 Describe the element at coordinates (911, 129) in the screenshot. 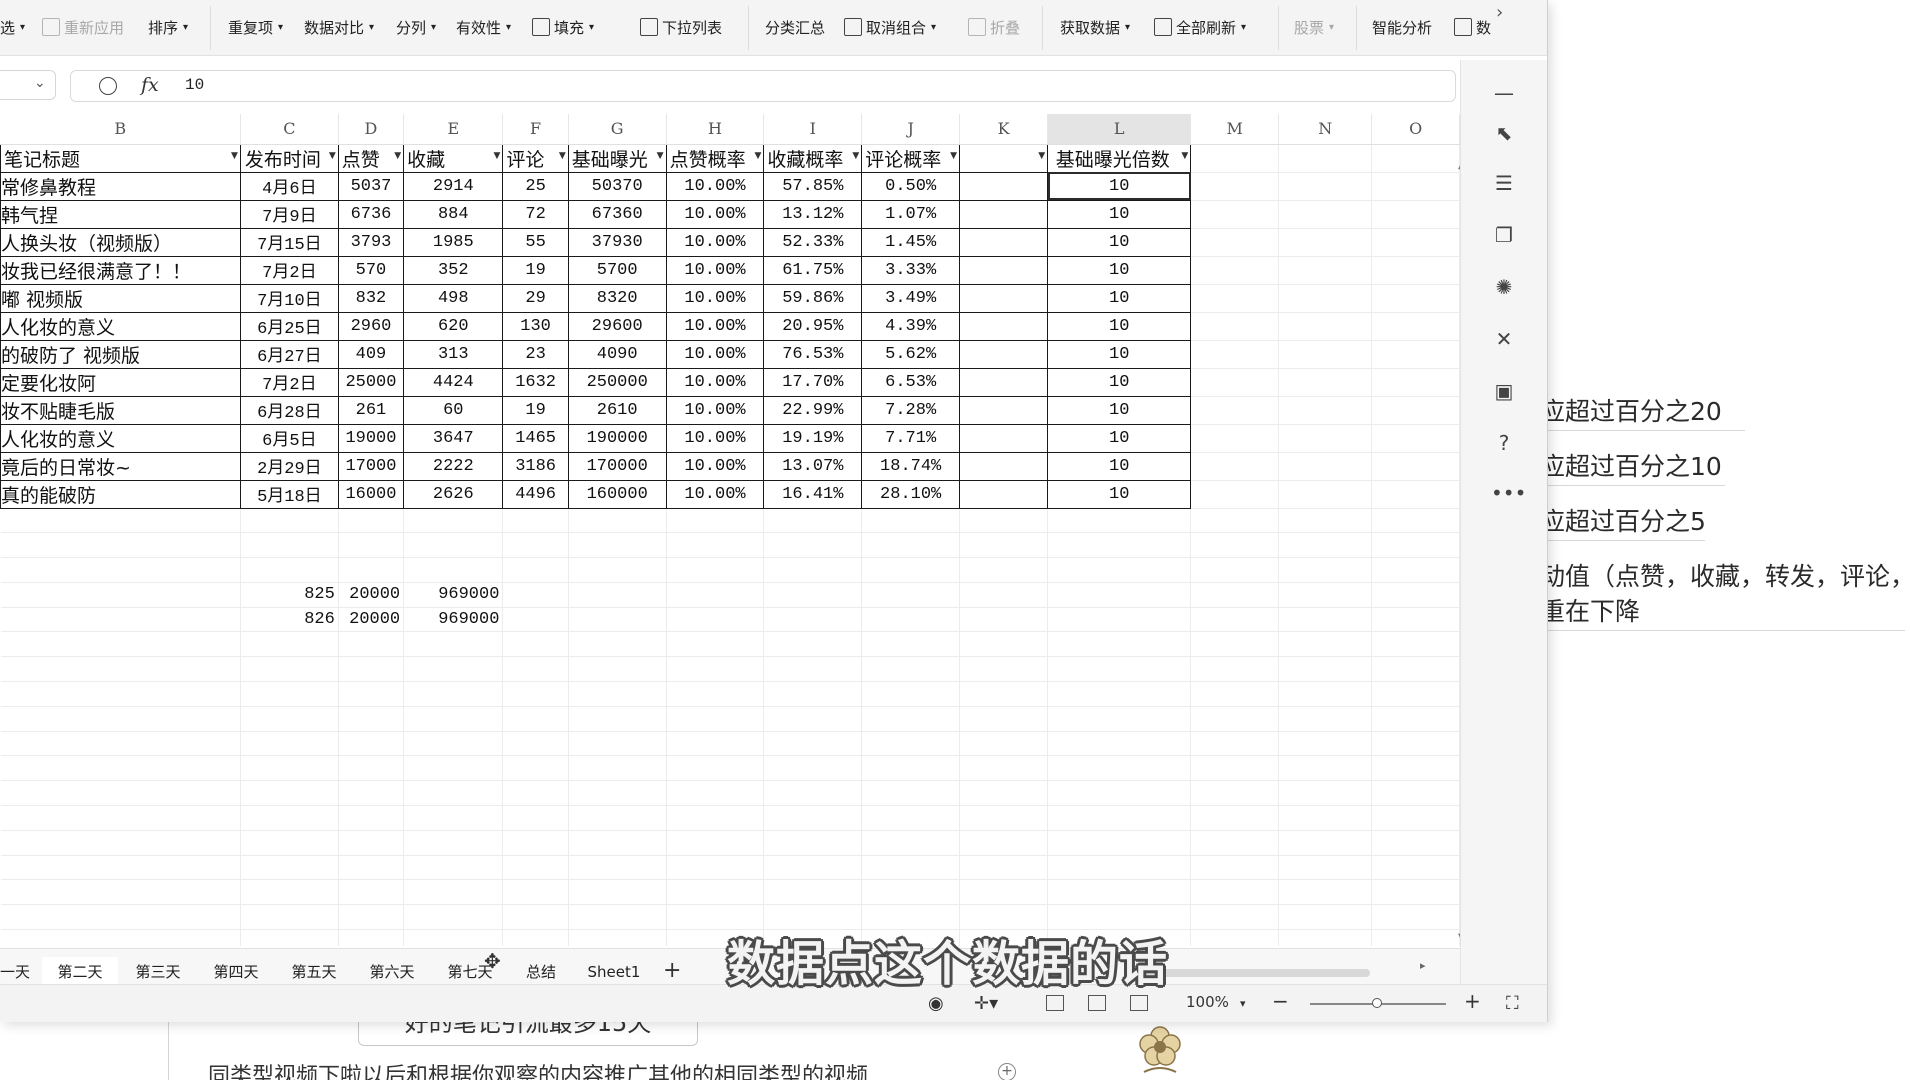

I see `column-header: J` at that location.